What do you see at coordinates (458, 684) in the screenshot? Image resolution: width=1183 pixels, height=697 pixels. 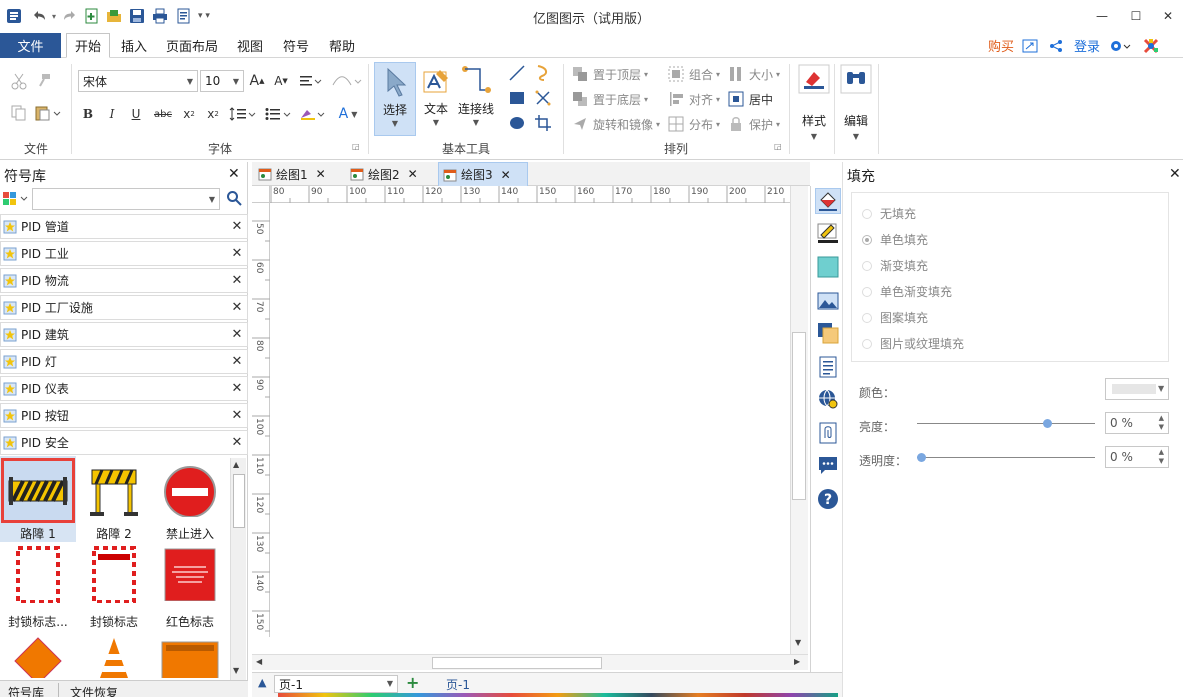 I see `page-tab: 页-1` at bounding box center [458, 684].